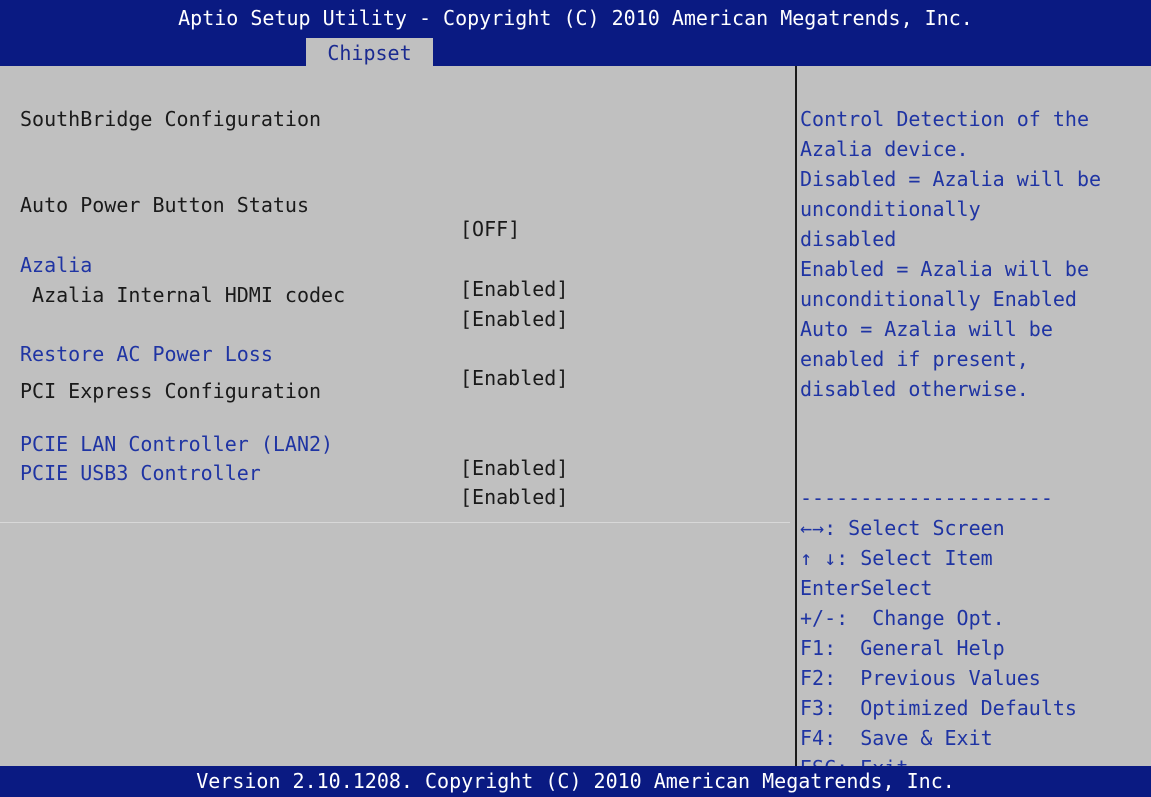 Image resolution: width=1151 pixels, height=797 pixels. I want to click on key-hint-enter-select: EnterSelect, so click(866, 588).